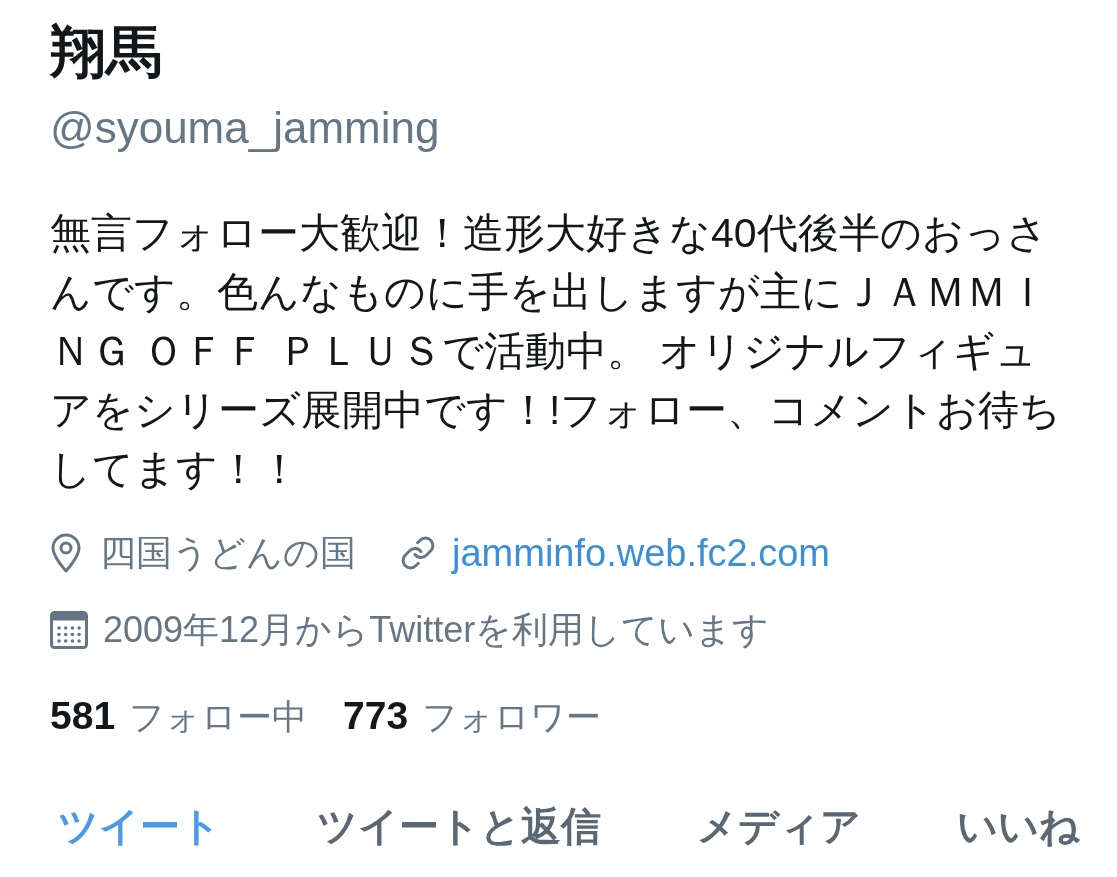  What do you see at coordinates (376, 715) in the screenshot?
I see `stat-count: 773` at bounding box center [376, 715].